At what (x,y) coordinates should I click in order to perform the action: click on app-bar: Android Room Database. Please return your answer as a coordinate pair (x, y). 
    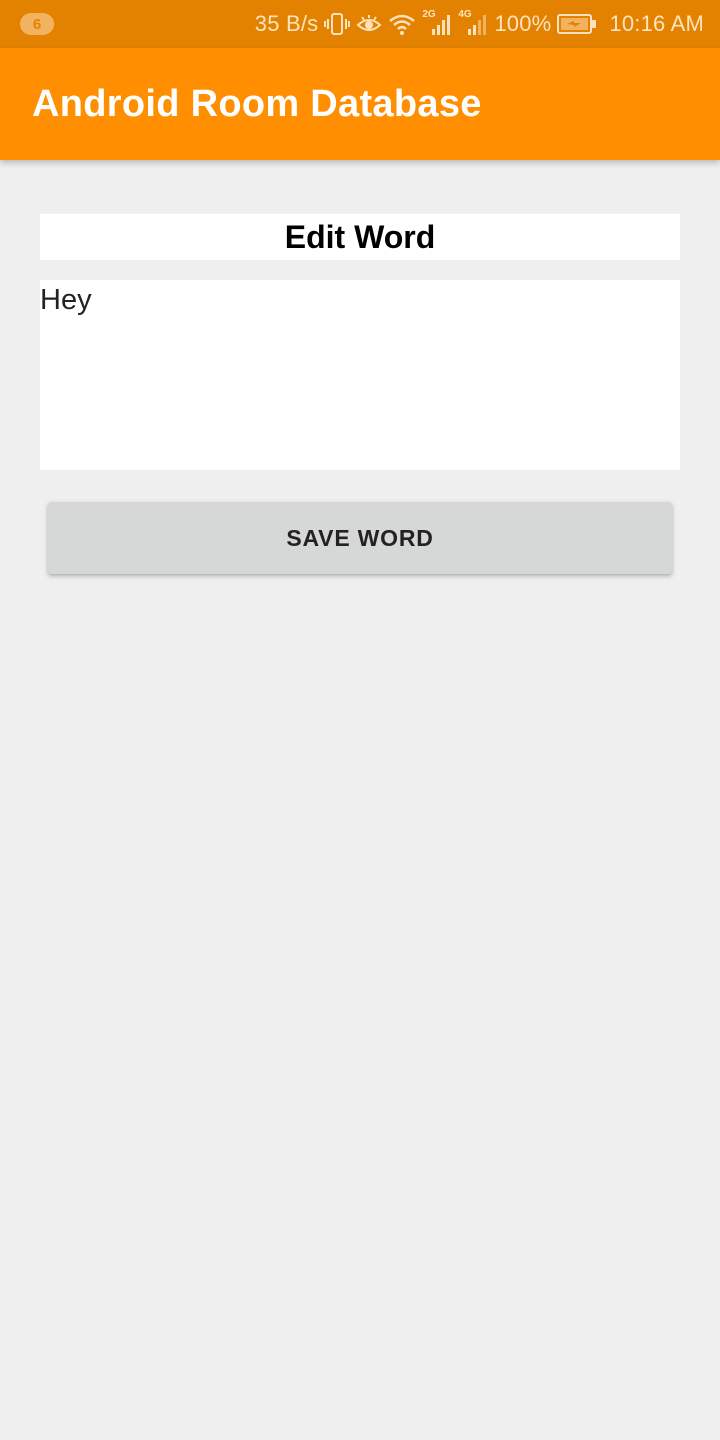
    Looking at the image, I should click on (360, 104).